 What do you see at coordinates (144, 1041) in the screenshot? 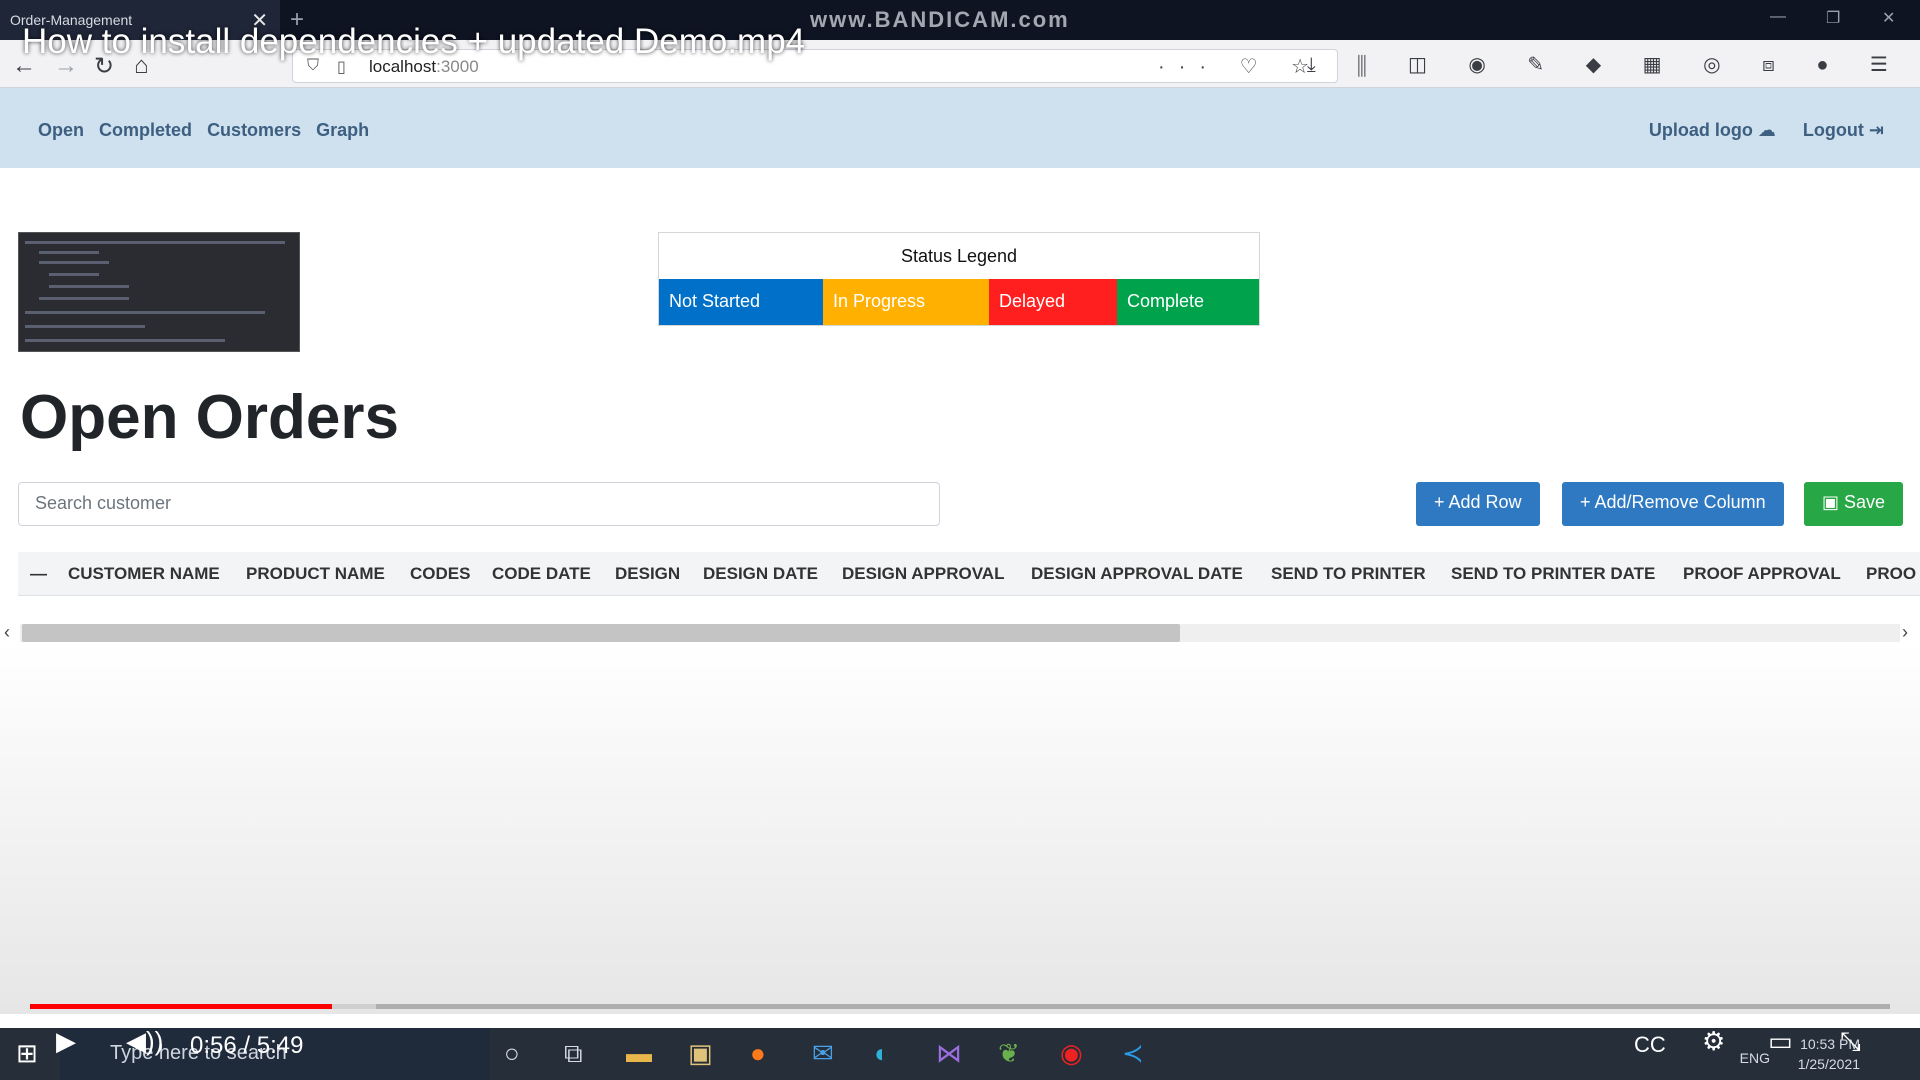
I see `volume-icon: ◀))` at bounding box center [144, 1041].